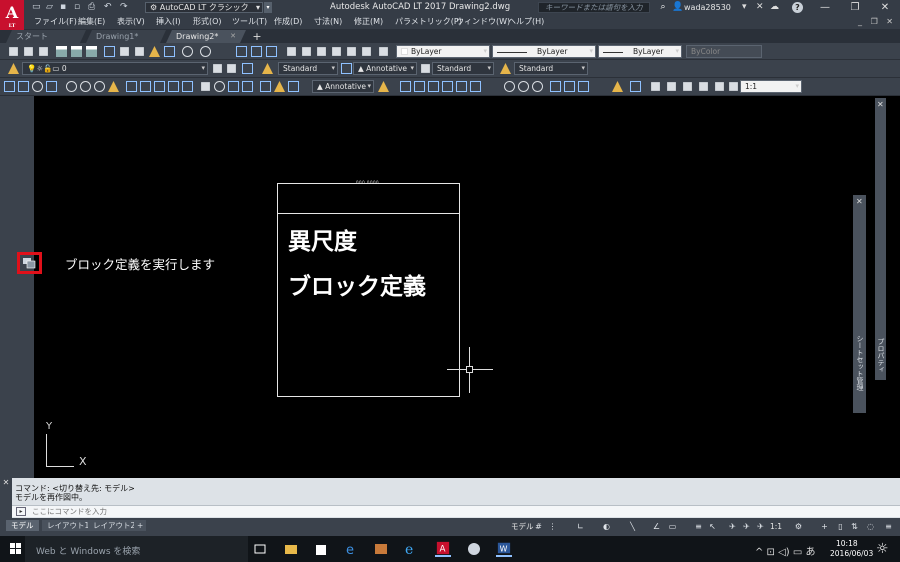  What do you see at coordinates (877, 22) in the screenshot?
I see `document-window-controls: _ ❐ ✕` at bounding box center [877, 22].